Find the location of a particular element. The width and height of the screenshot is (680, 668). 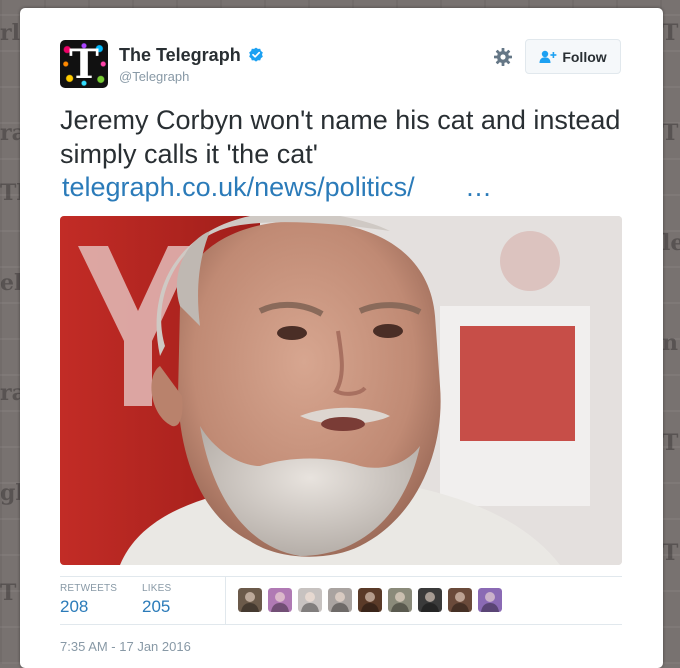

add-user-icon is located at coordinates (548, 56).